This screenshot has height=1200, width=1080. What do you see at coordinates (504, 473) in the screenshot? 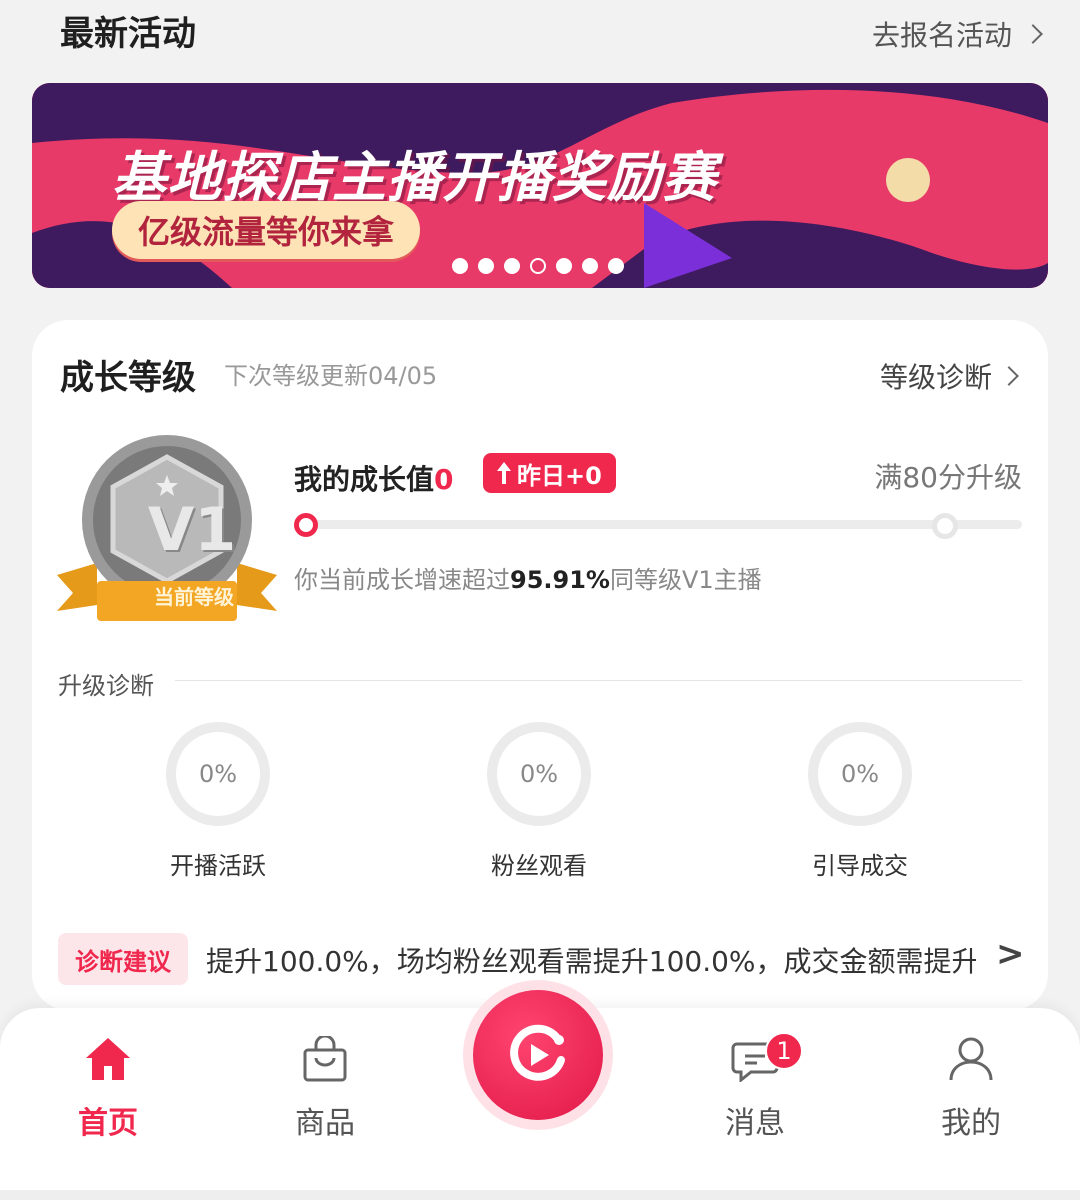
I see `arrow-up-icon` at bounding box center [504, 473].